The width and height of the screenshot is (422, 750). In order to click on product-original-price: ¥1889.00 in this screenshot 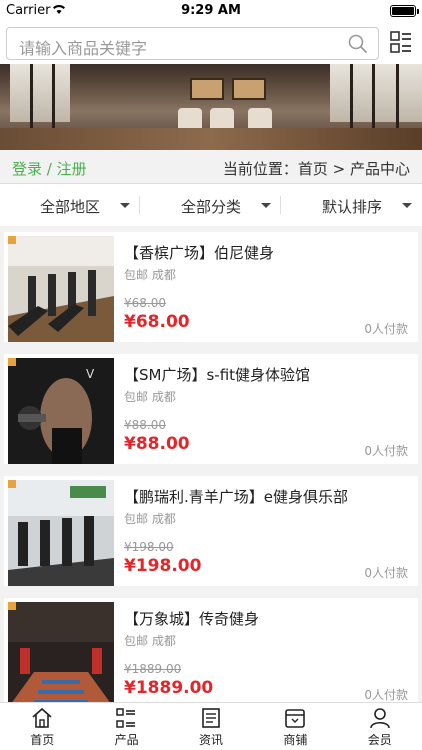, I will do `click(153, 669)`.